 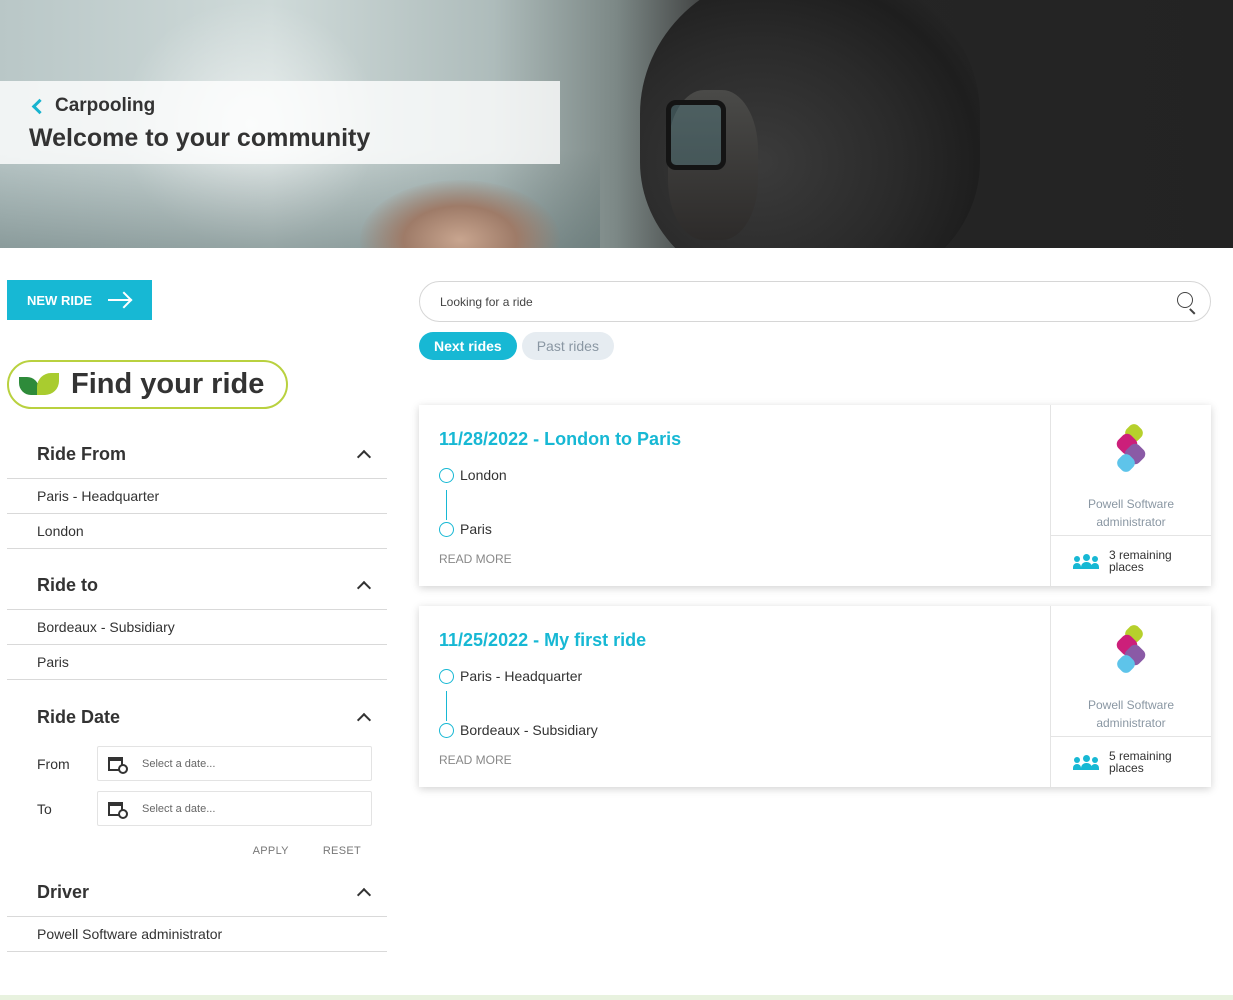 I want to click on apply-button: APPLY, so click(x=271, y=851).